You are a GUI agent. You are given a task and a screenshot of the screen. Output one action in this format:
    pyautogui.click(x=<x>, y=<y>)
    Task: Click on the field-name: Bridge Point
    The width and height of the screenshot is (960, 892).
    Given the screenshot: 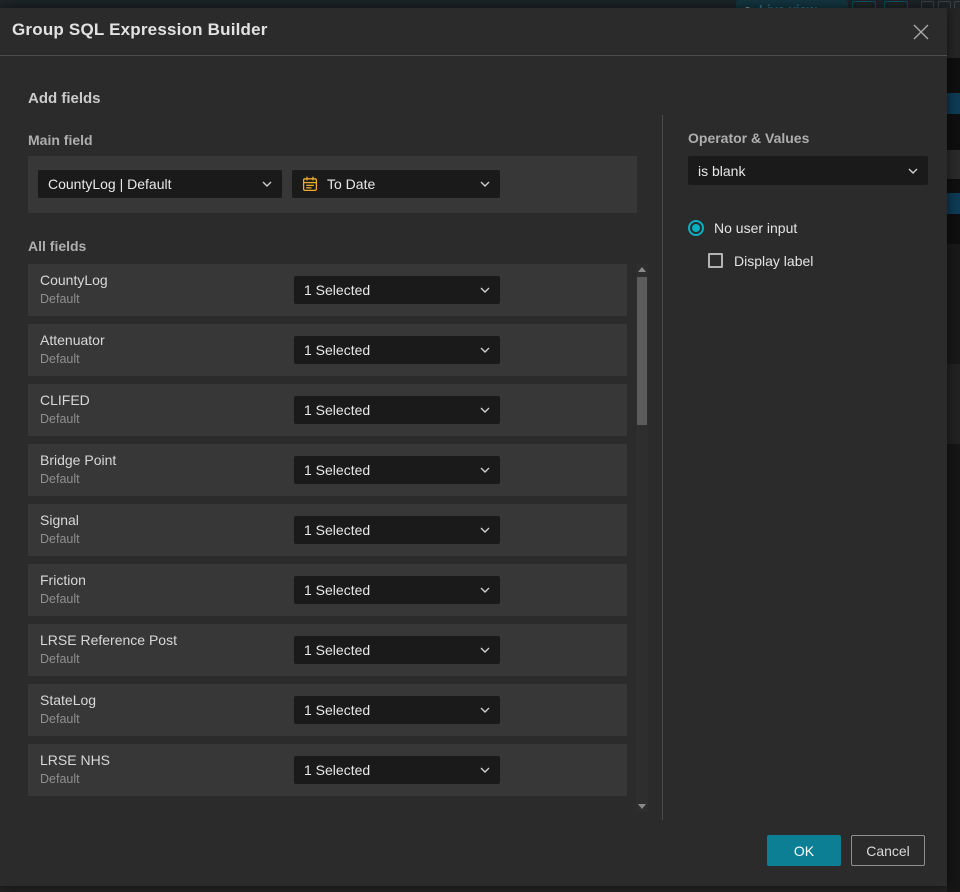 What is the action you would take?
    pyautogui.click(x=78, y=460)
    